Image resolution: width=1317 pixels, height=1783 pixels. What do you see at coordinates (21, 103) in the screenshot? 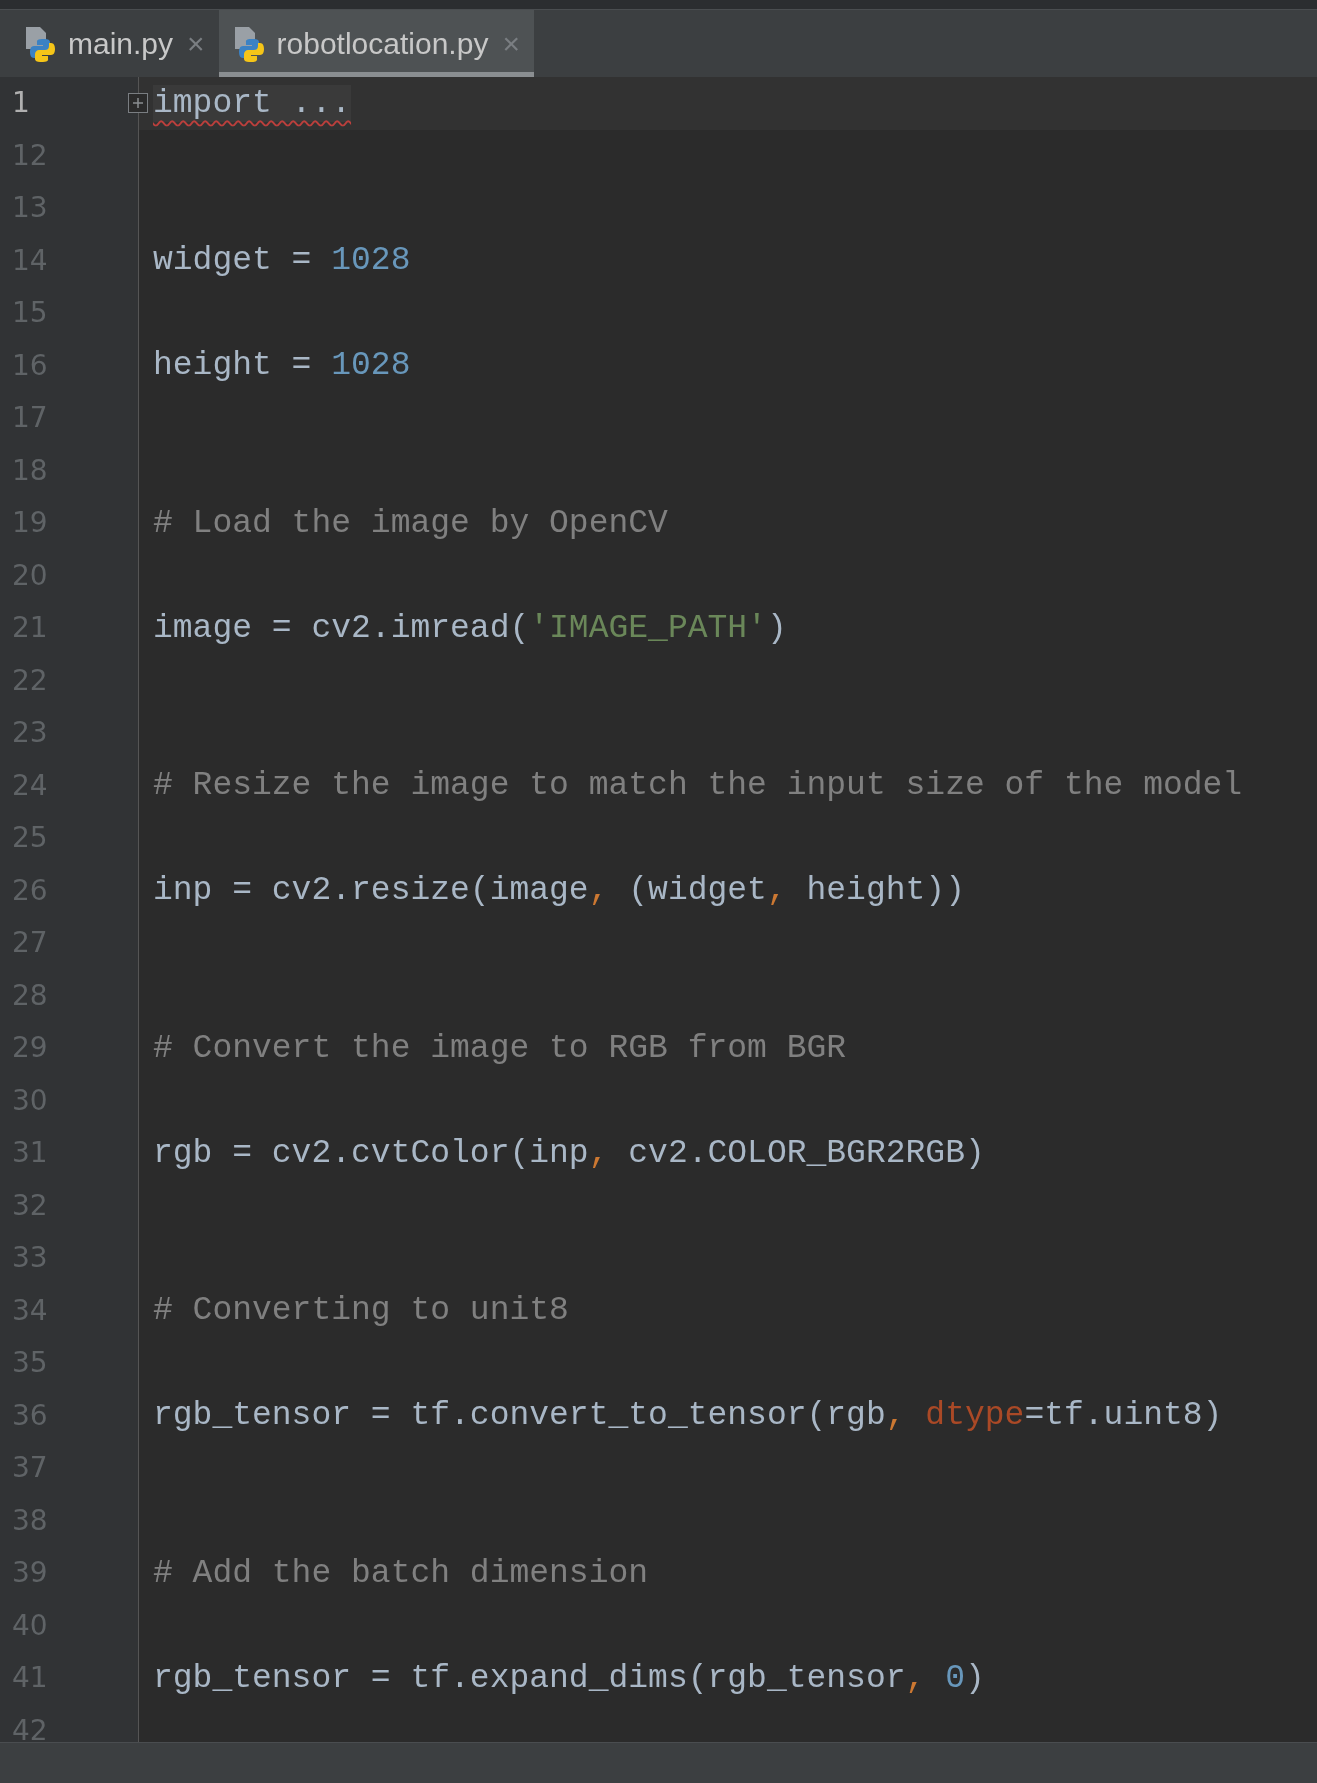
I see `line-number: 1` at bounding box center [21, 103].